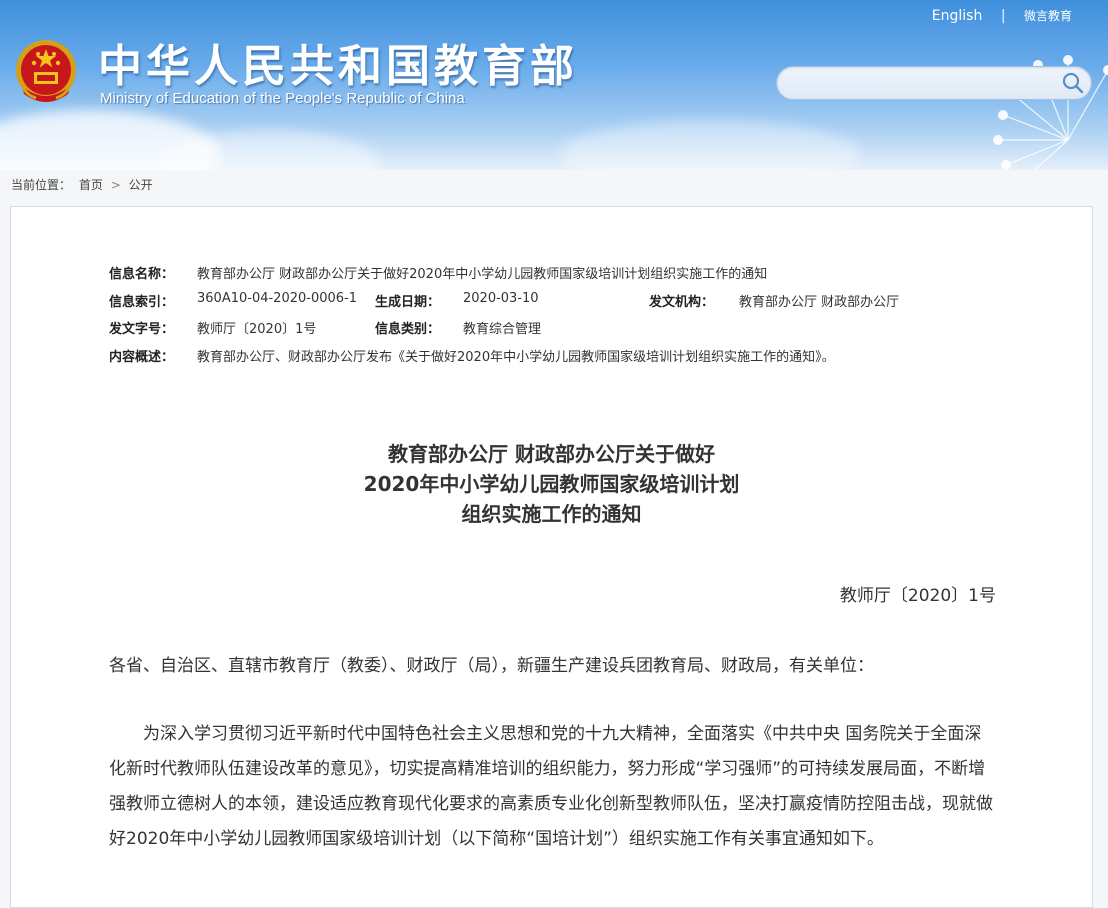 Image resolution: width=1108 pixels, height=908 pixels. Describe the element at coordinates (91, 185) in the screenshot. I see `breadcrumb-home: 首页` at that location.